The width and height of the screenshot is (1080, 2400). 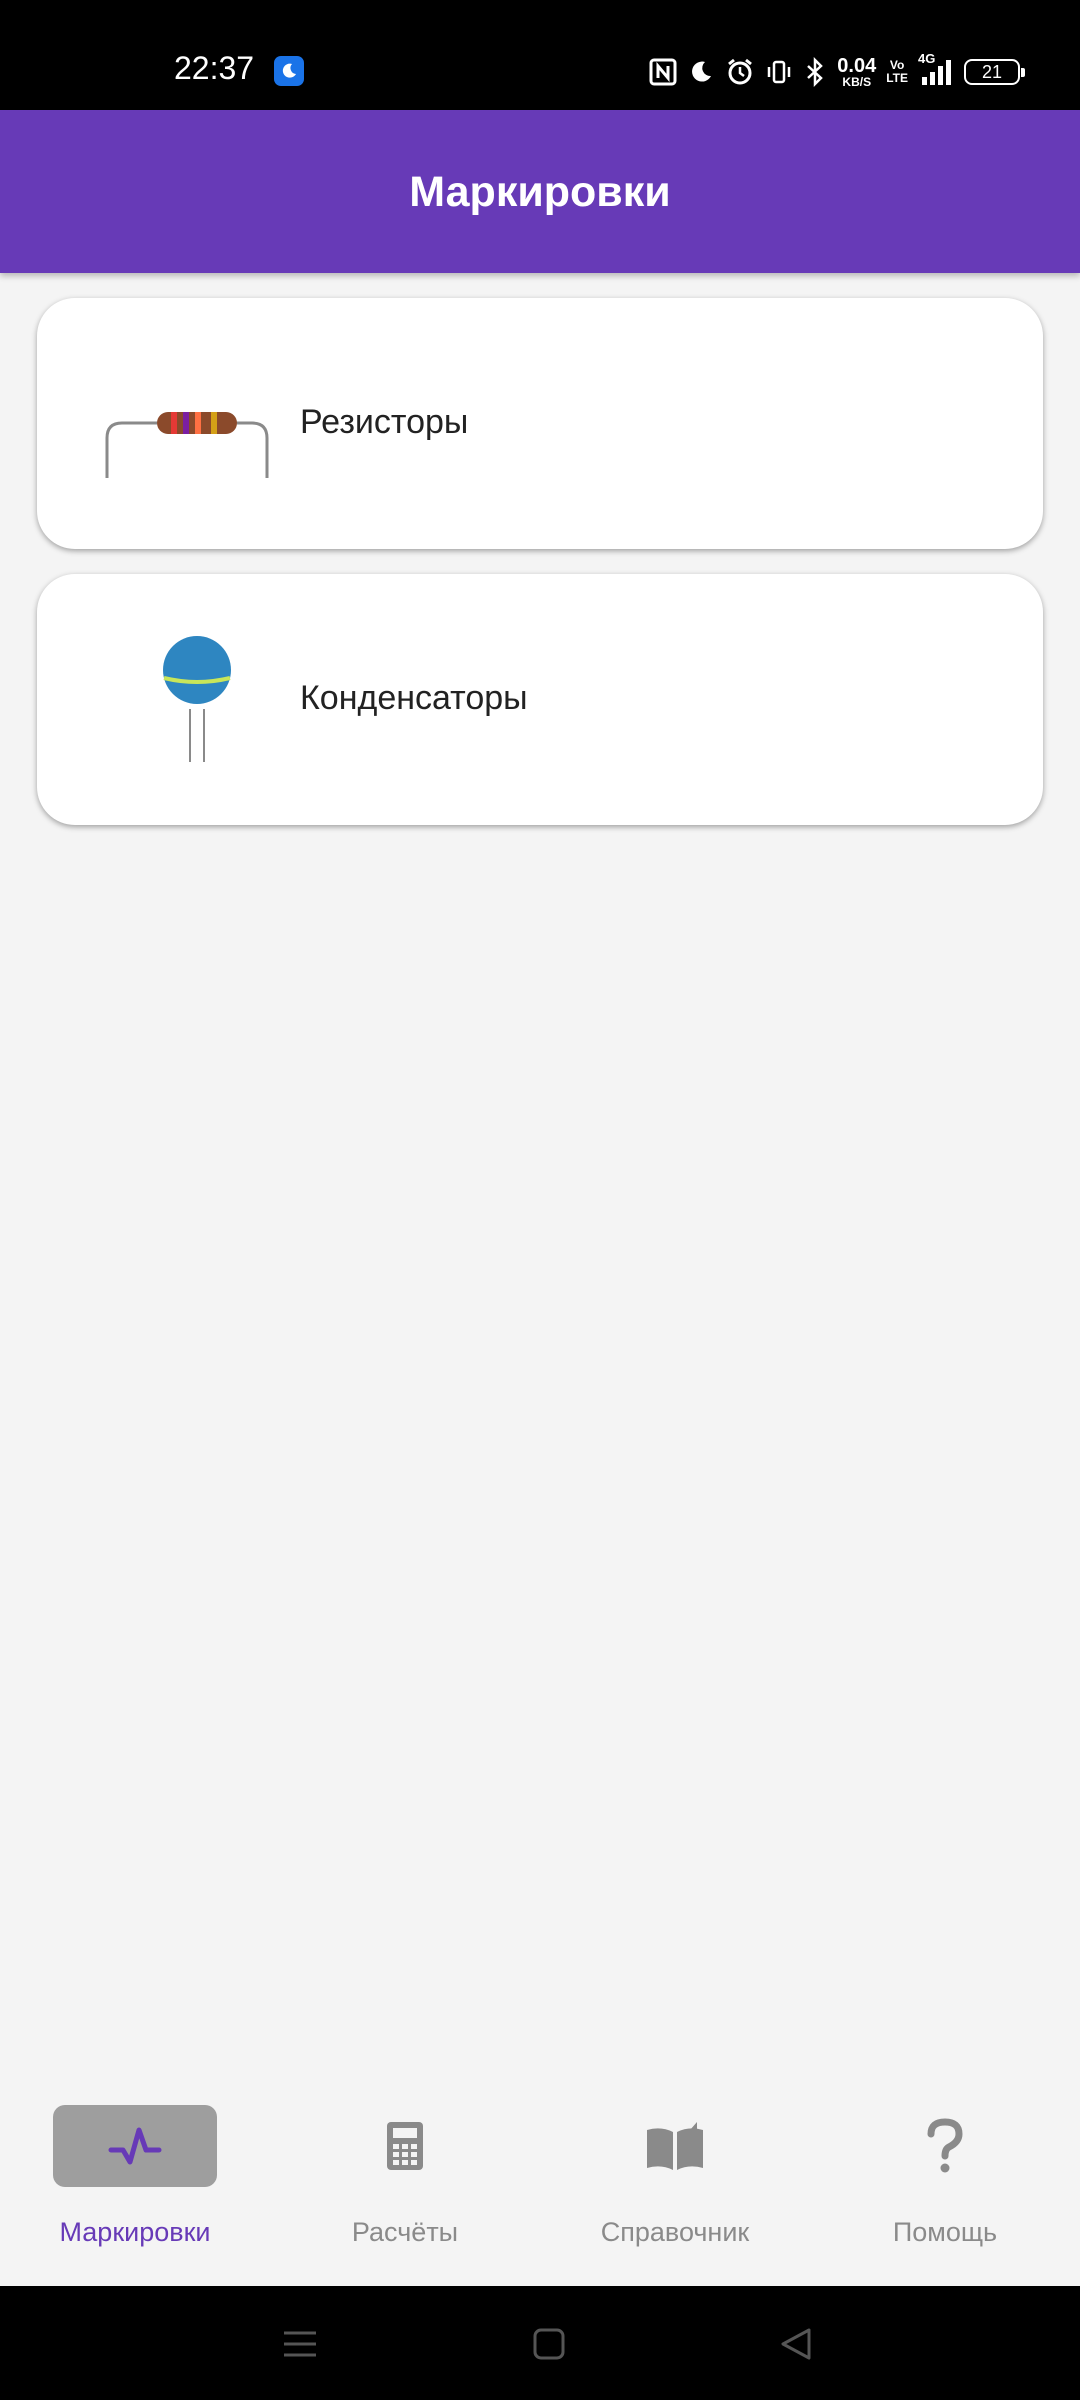 What do you see at coordinates (135, 2190) in the screenshot?
I see `nav-item-markings: Маркировки` at bounding box center [135, 2190].